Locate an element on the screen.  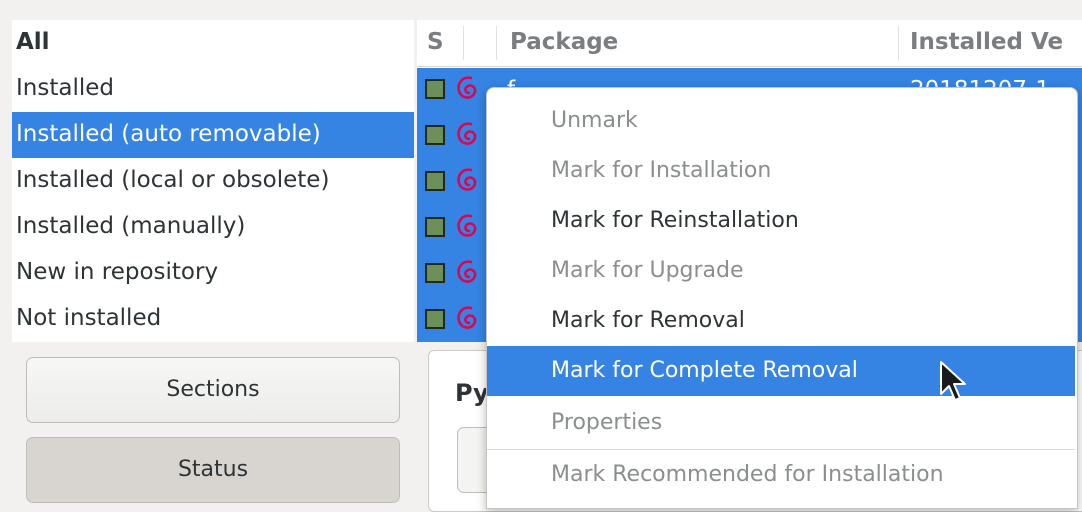
column-header-status: S is located at coordinates (435, 43).